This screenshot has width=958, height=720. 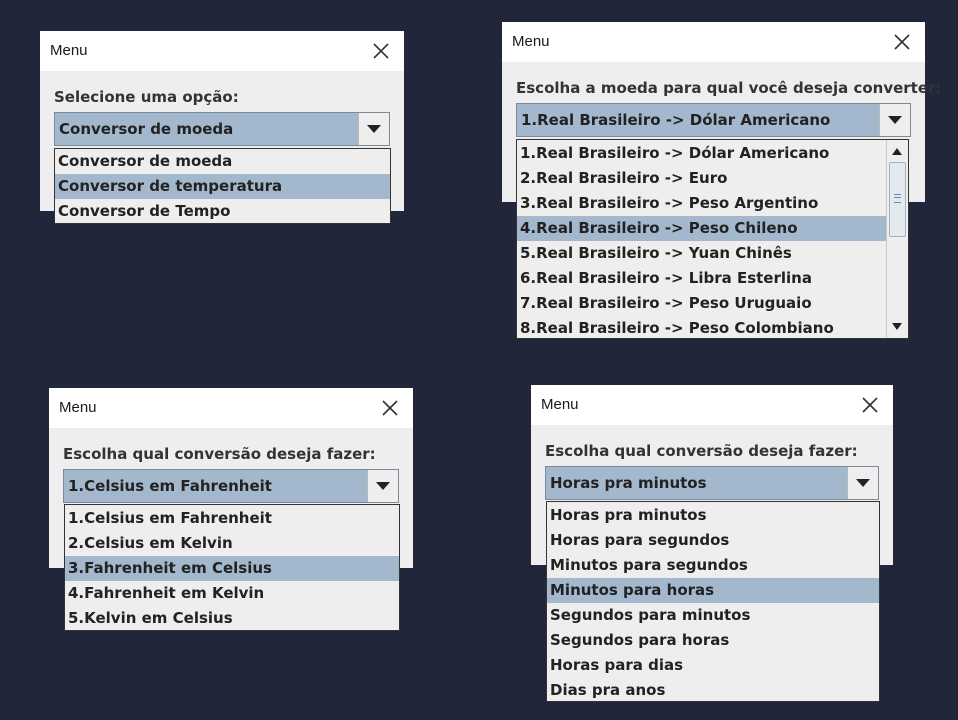 I want to click on list-item: 1.Celsius em Fahrenheit, so click(x=232, y=518).